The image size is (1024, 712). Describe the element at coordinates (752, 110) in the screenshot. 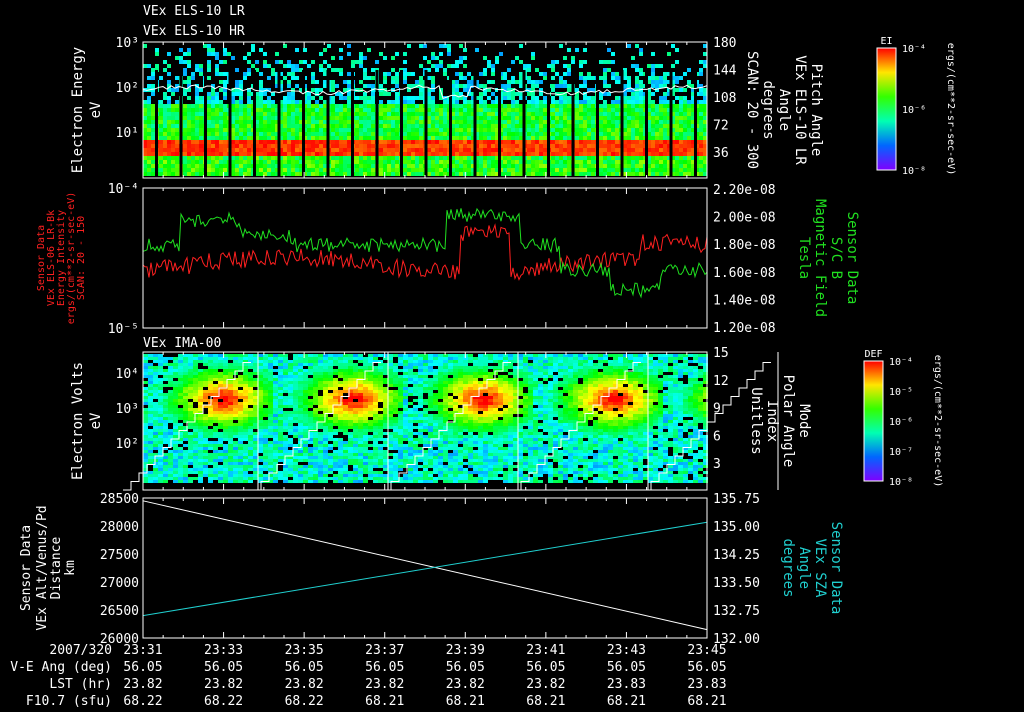

I see `right-axis-label: SCAN: 20 - 300` at that location.